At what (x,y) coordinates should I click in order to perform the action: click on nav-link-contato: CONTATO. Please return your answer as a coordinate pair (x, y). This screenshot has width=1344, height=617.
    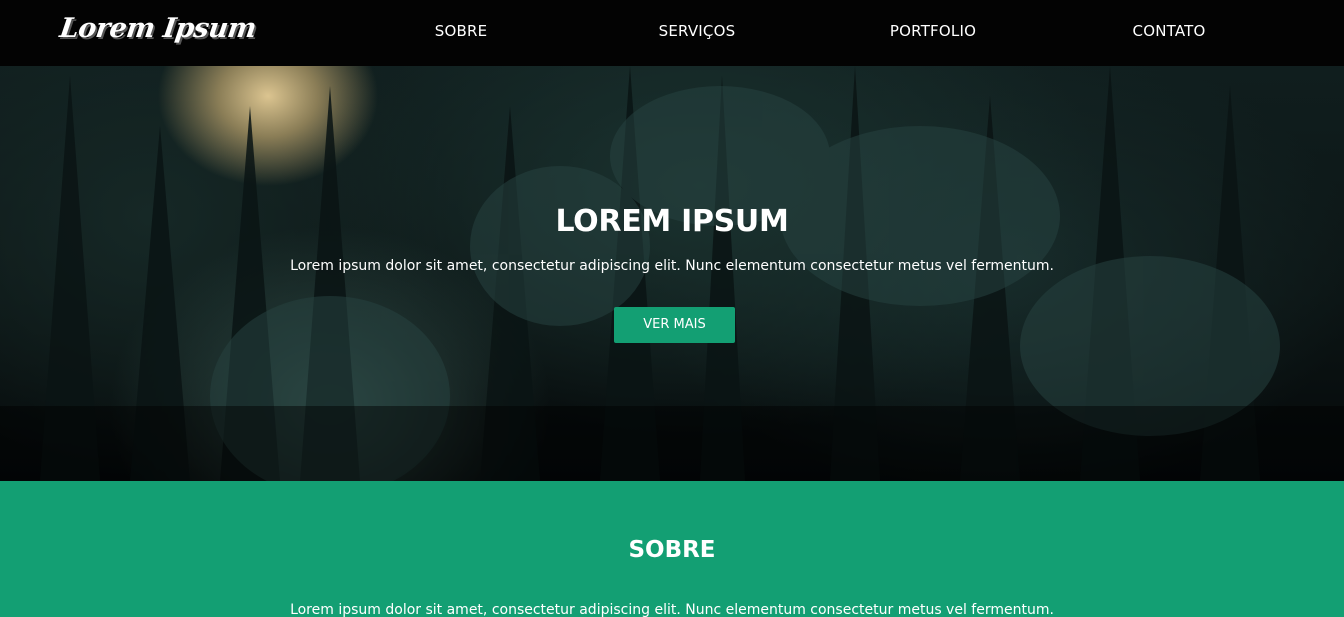
    Looking at the image, I should click on (1169, 31).